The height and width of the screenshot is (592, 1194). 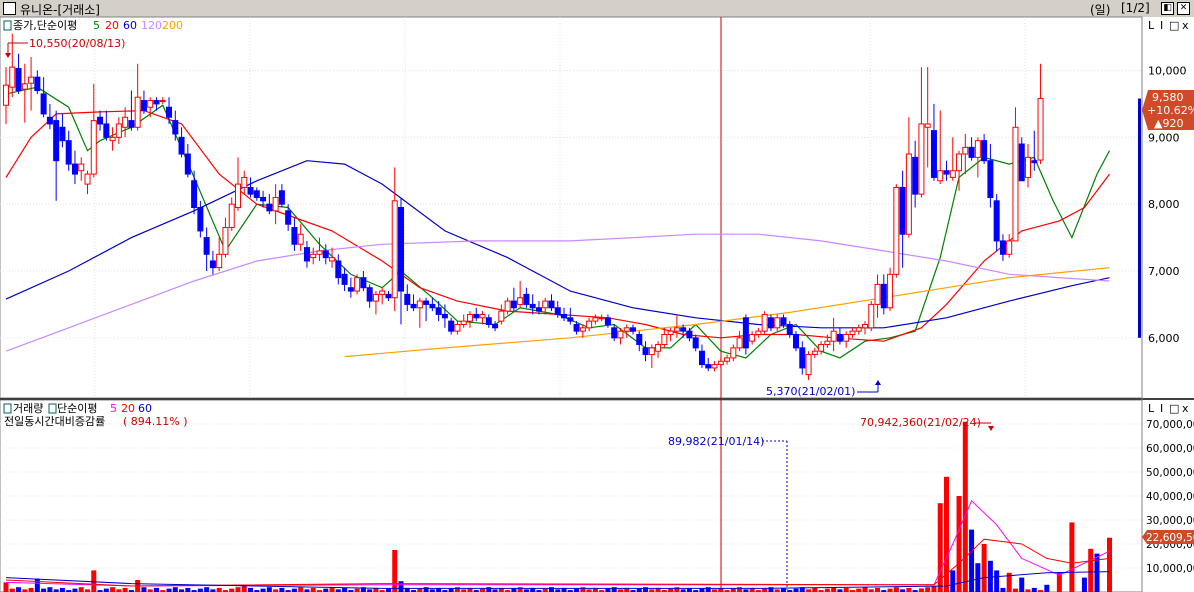 I want to click on legend-ma60: 60, so click(x=130, y=25).